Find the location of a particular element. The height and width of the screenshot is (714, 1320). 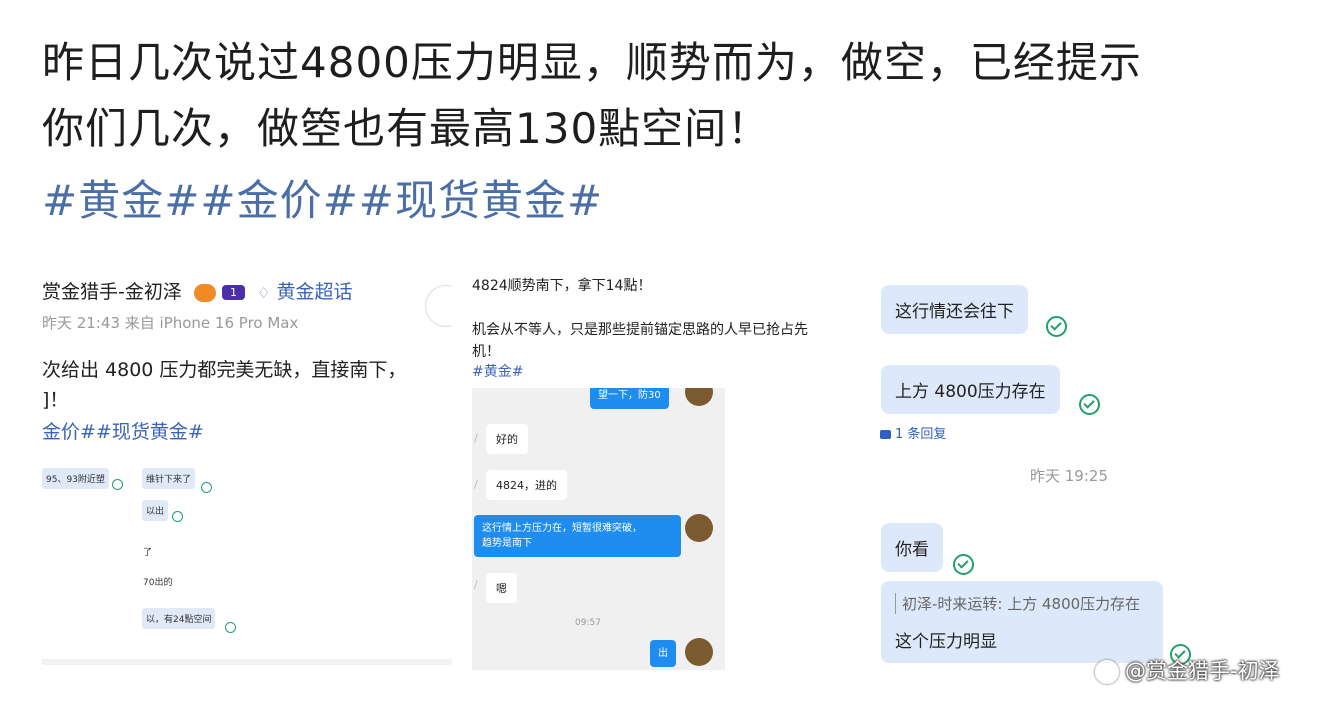

reply-count-label: 1 条回复 is located at coordinates (921, 434).